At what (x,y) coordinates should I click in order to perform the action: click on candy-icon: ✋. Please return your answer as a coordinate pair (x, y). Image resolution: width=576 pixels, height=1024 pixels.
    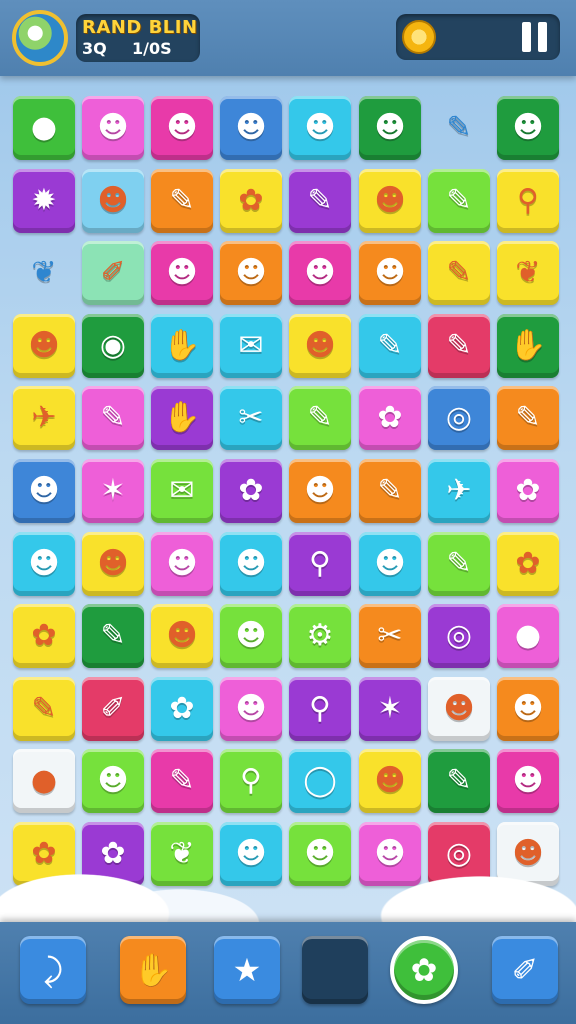
    Looking at the image, I should click on (182, 345).